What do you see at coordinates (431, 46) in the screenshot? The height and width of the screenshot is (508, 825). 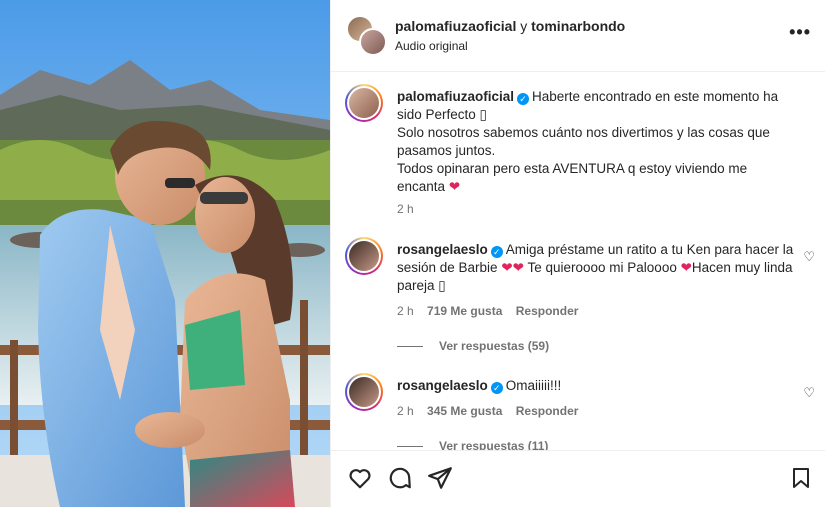 I see `audio-link: Audio original` at bounding box center [431, 46].